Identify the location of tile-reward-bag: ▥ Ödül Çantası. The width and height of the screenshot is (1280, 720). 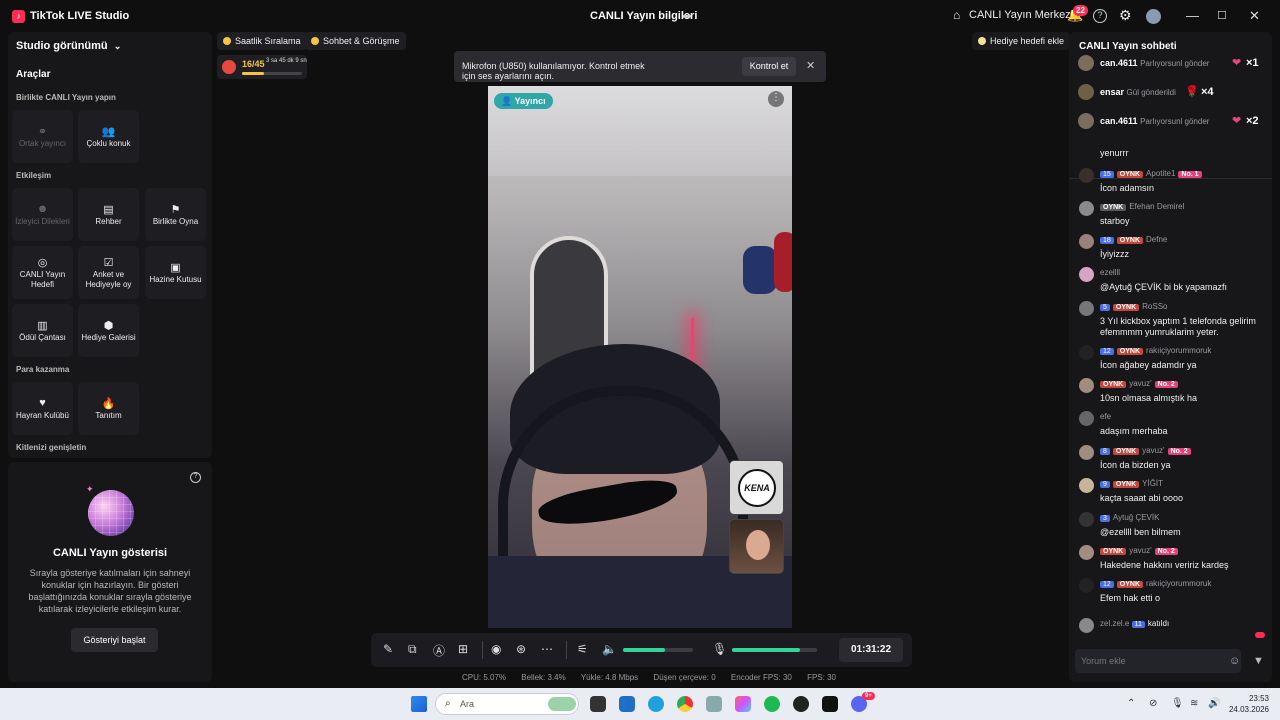
(42, 330).